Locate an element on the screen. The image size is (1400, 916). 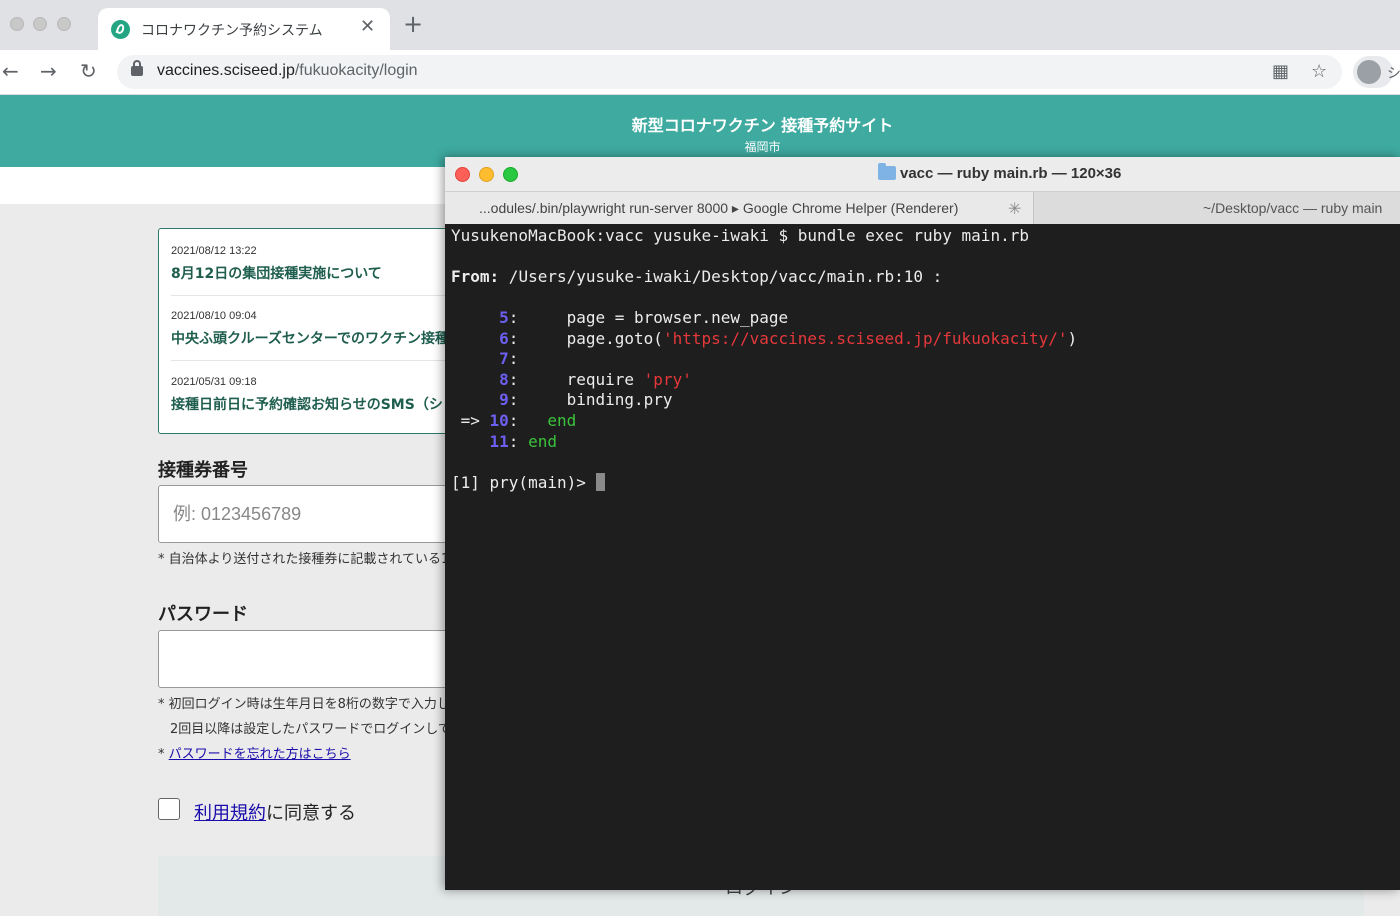
line-number: 8 is located at coordinates (499, 379).